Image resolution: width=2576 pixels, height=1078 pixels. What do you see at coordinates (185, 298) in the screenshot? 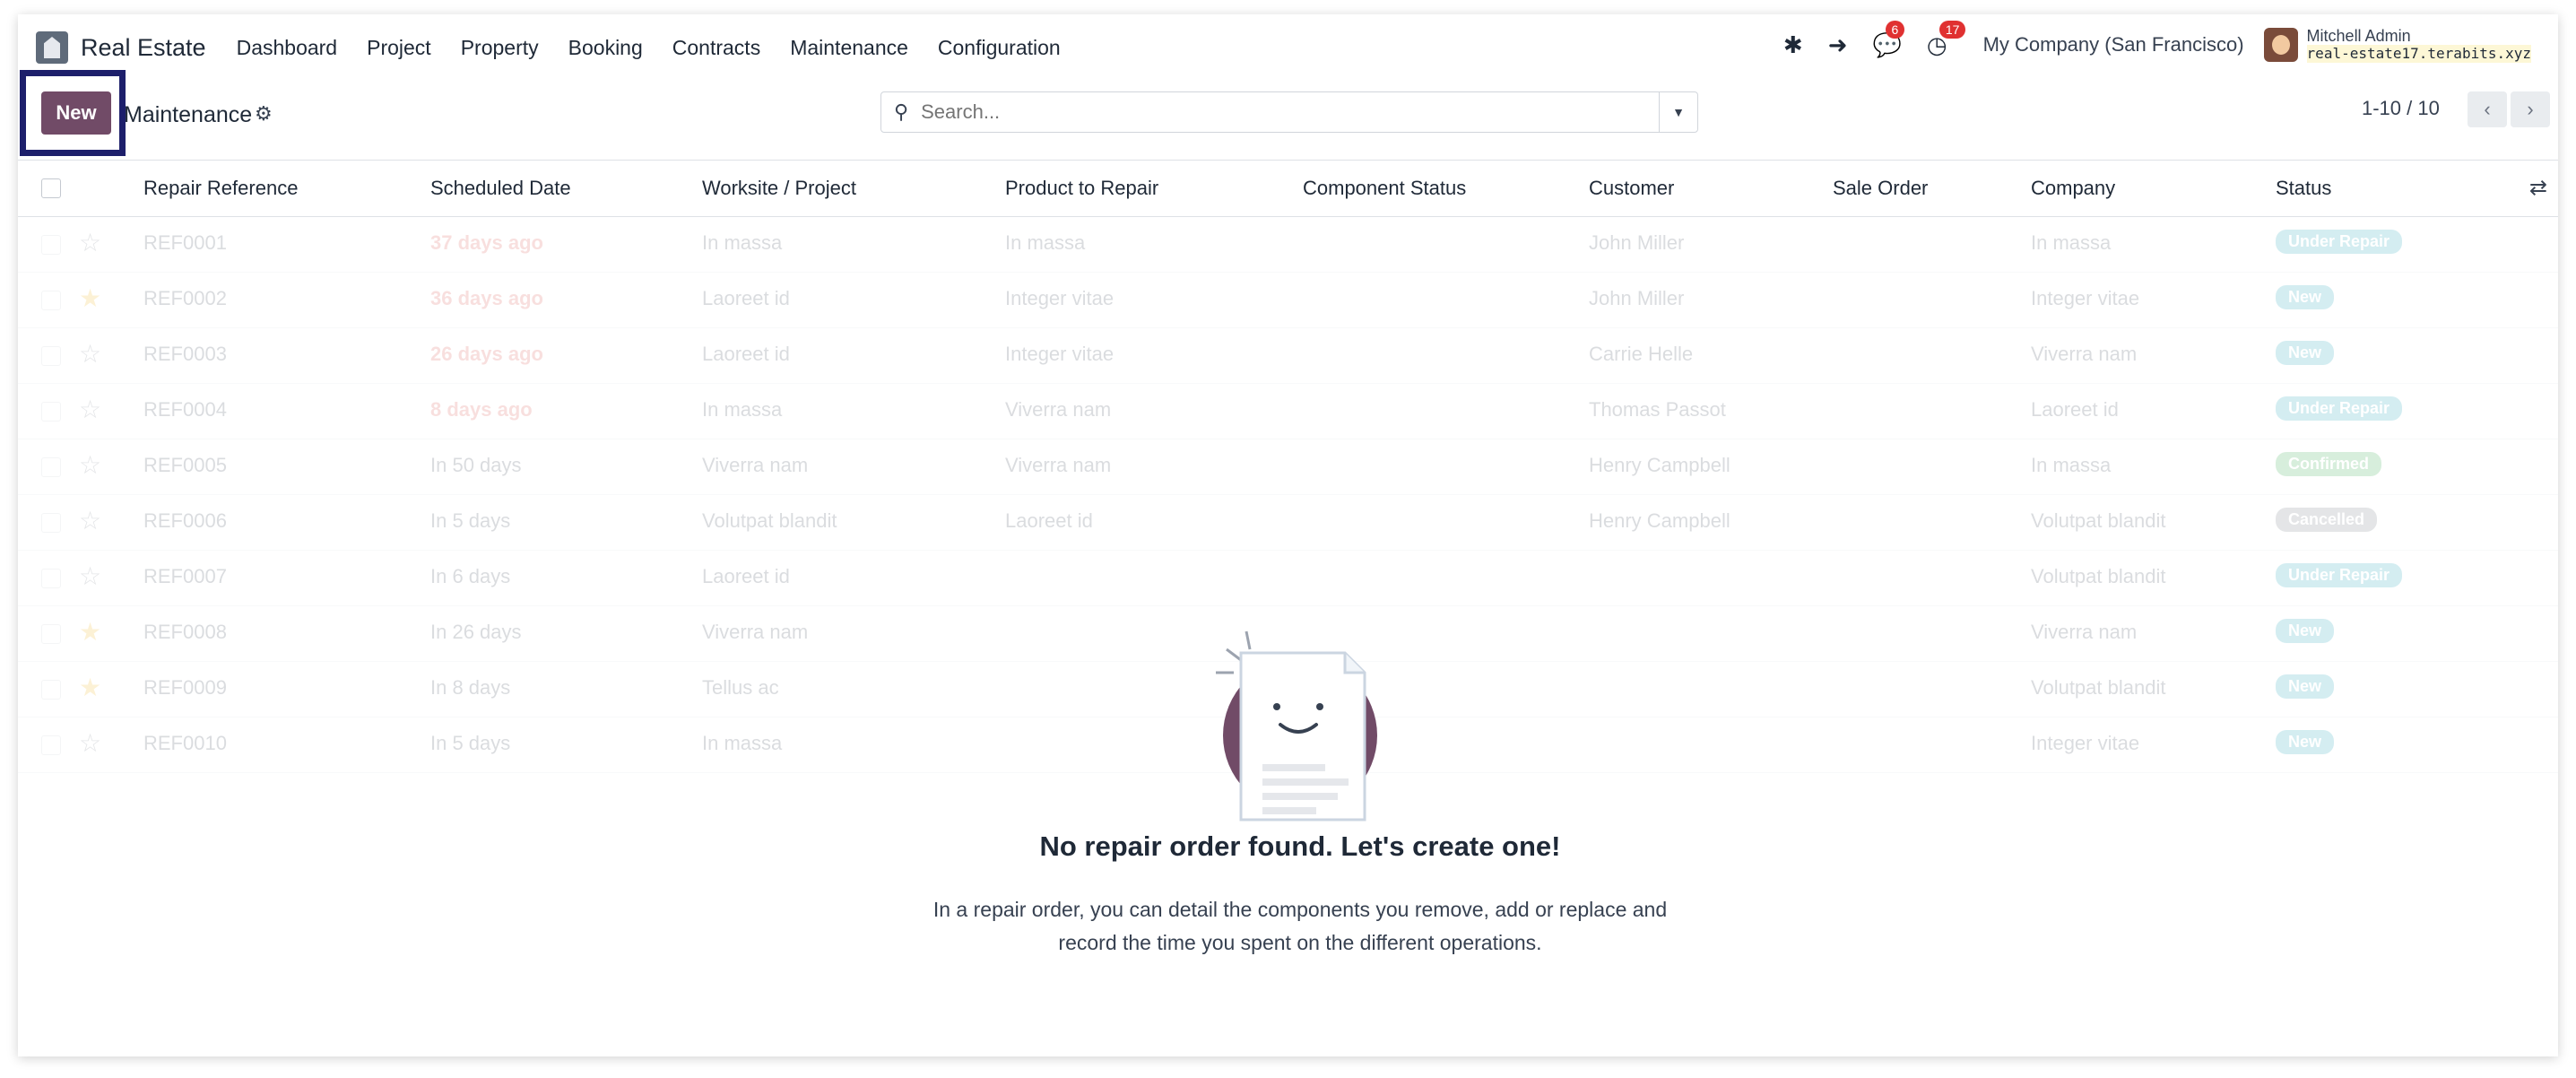
I see `cell-ref: REF0002` at bounding box center [185, 298].